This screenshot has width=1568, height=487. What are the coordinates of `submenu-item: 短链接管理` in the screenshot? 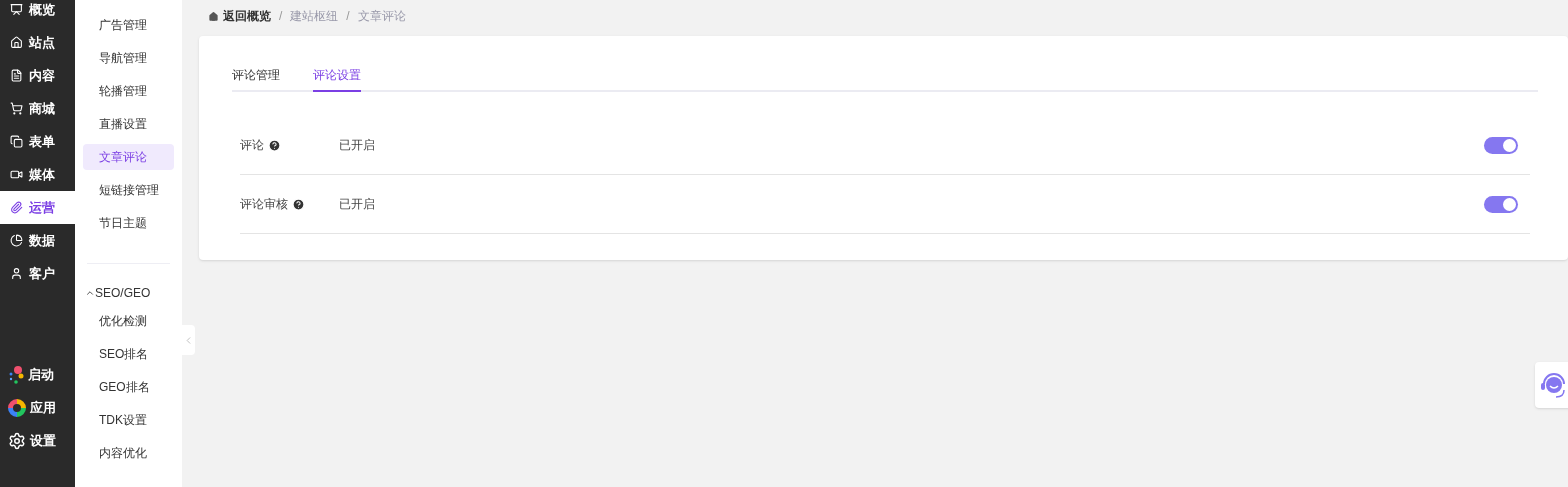 It's located at (128, 190).